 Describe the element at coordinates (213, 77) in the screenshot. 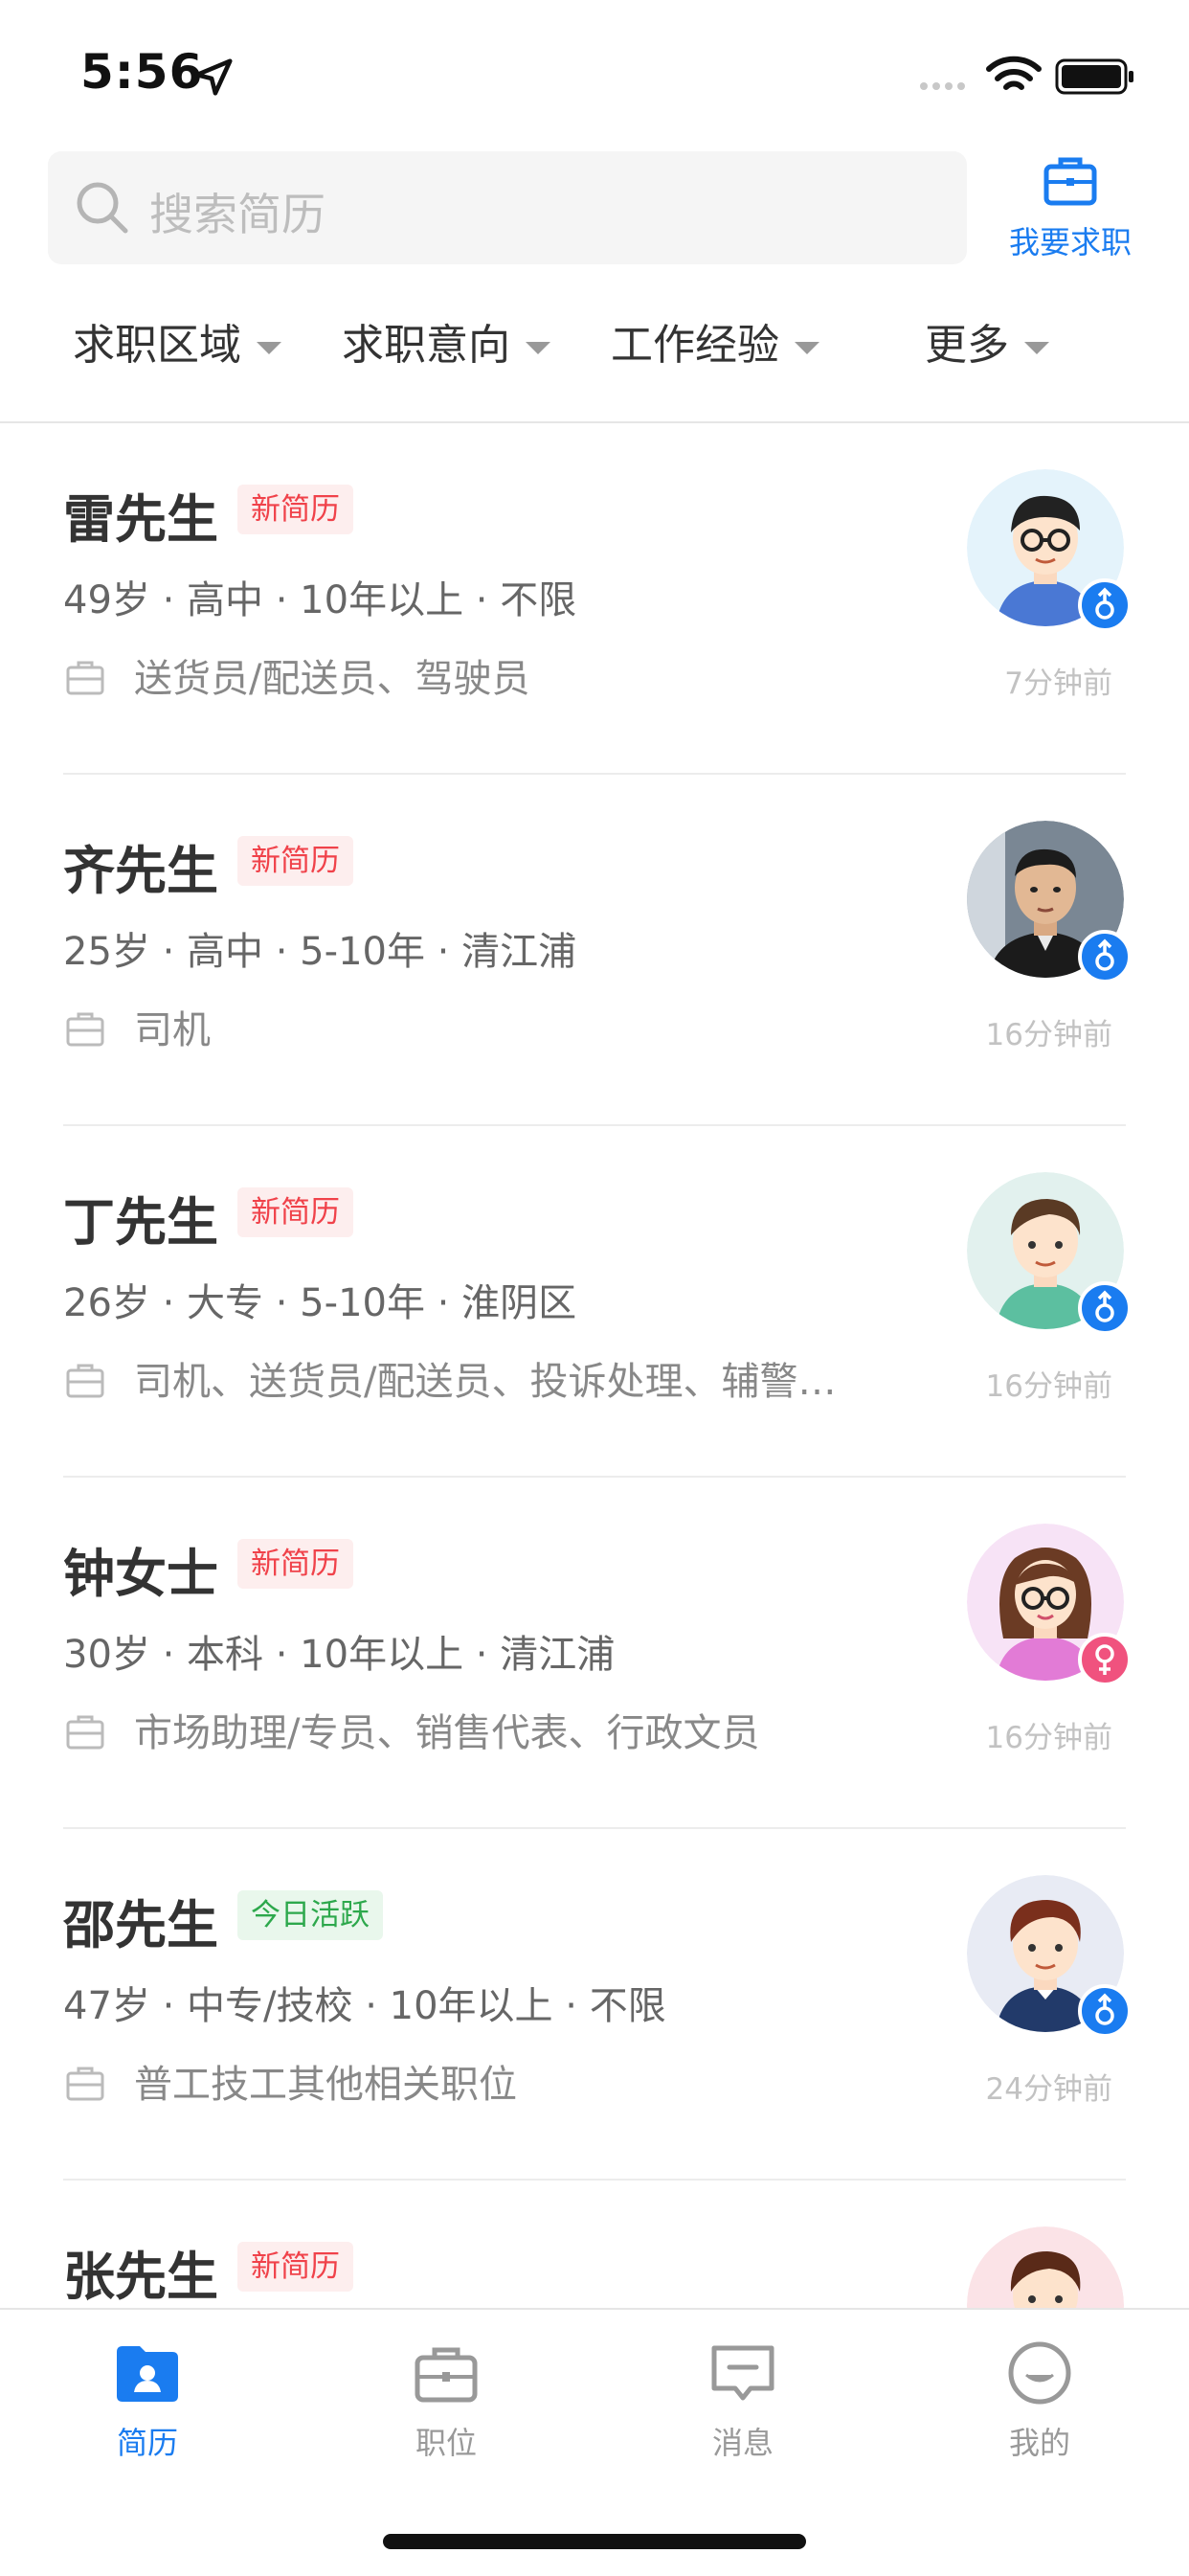

I see `location-arrow-icon` at that location.